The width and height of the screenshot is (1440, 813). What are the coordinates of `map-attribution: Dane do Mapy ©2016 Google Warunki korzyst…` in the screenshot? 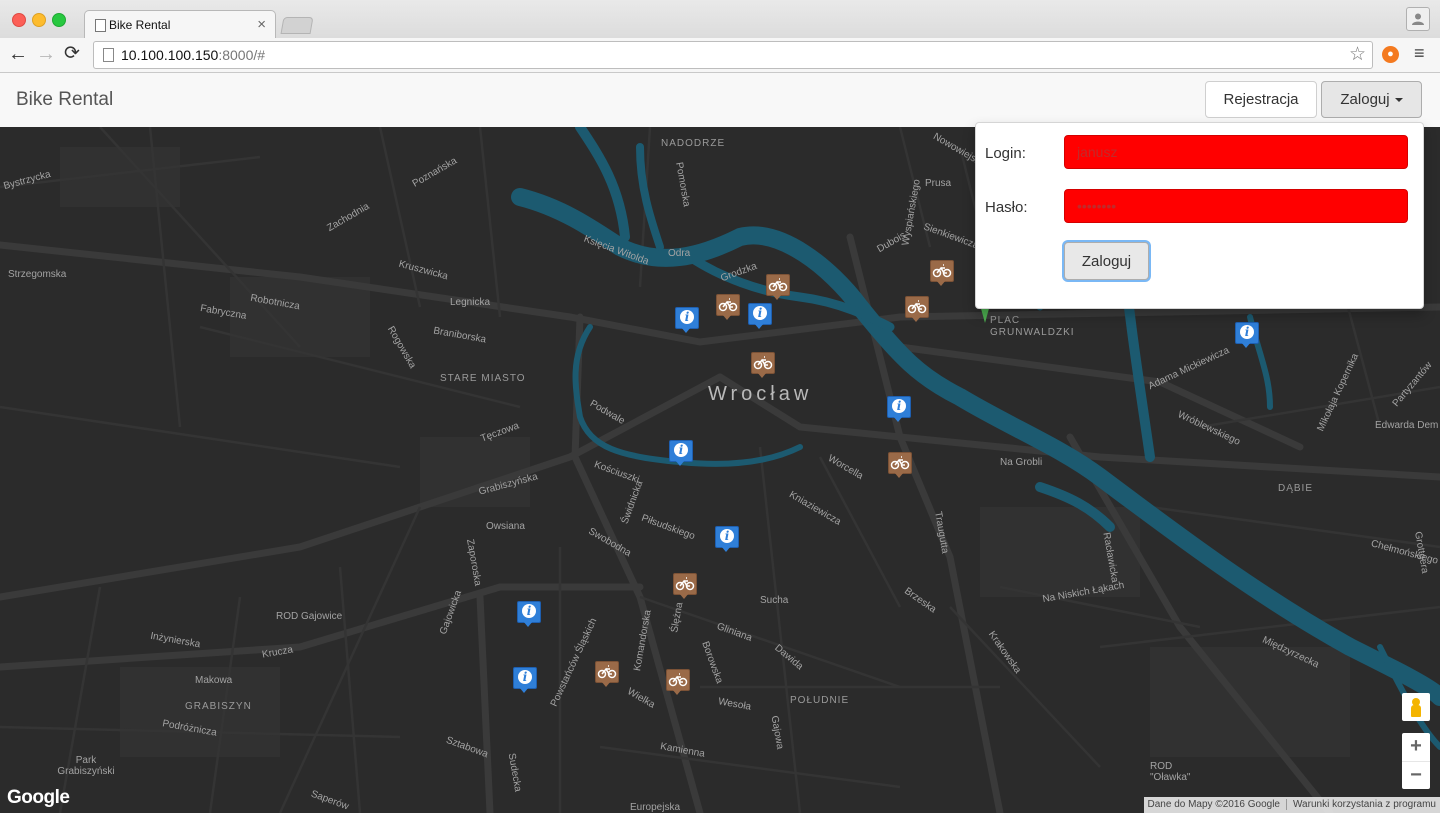 It's located at (1291, 805).